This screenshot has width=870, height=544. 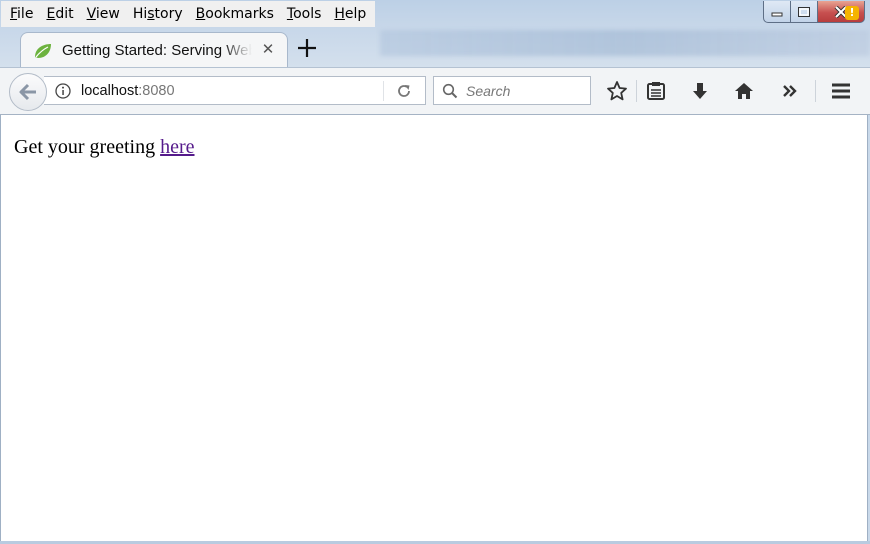 I want to click on menu-bookmarks: Bookmarks, so click(x=235, y=14).